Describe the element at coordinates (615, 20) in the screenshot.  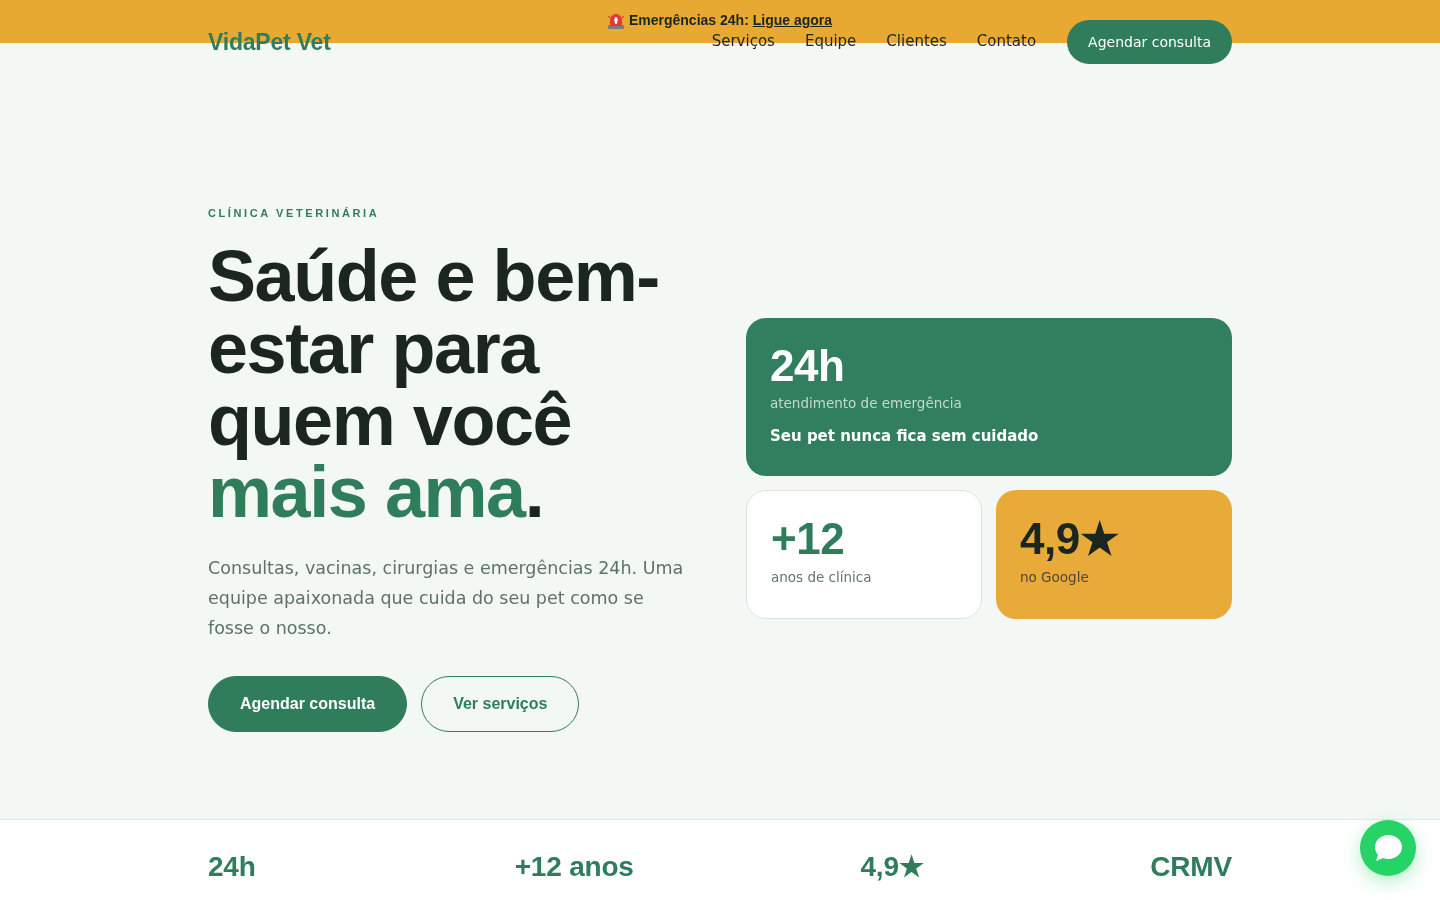
I see `siren-icon` at that location.